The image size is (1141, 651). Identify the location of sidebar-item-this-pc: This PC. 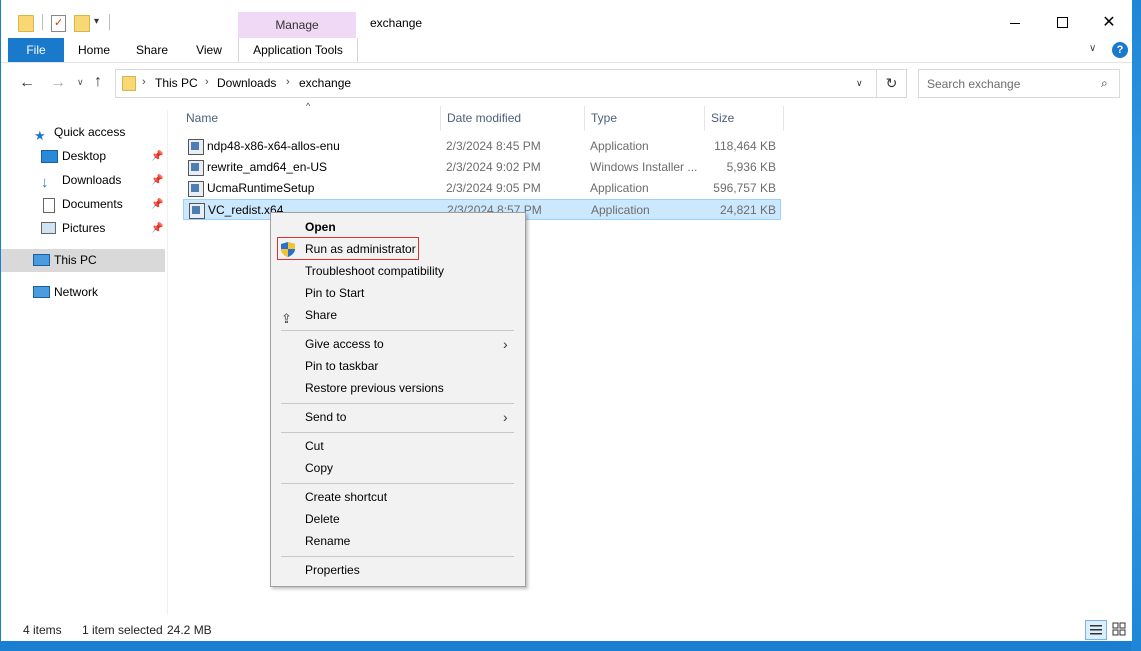
(83, 260).